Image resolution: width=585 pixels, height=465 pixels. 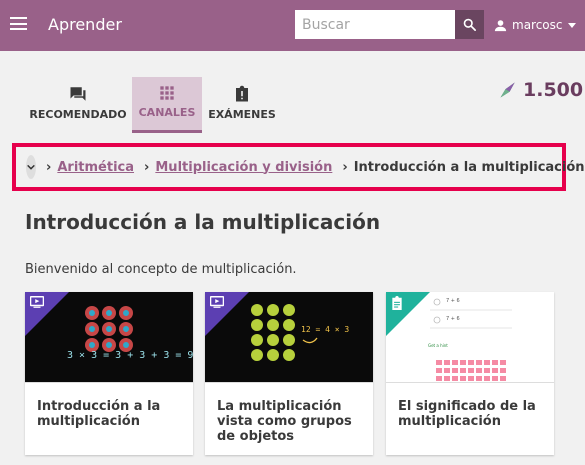 What do you see at coordinates (203, 222) in the screenshot?
I see `page-title: Introducción a la multiplicación` at bounding box center [203, 222].